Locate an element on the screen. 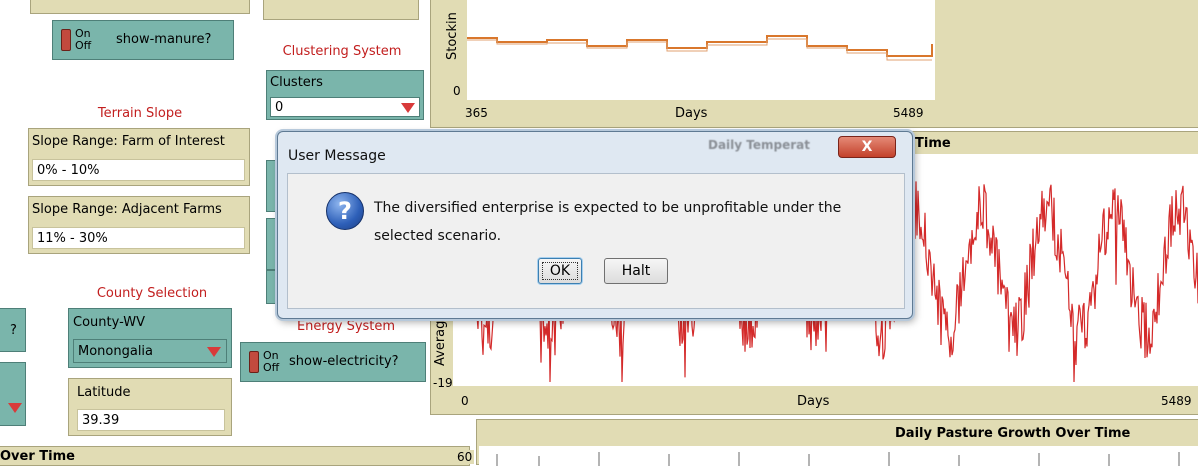 This screenshot has height=470, width=1198. plot-title: Over Time is located at coordinates (37, 456).